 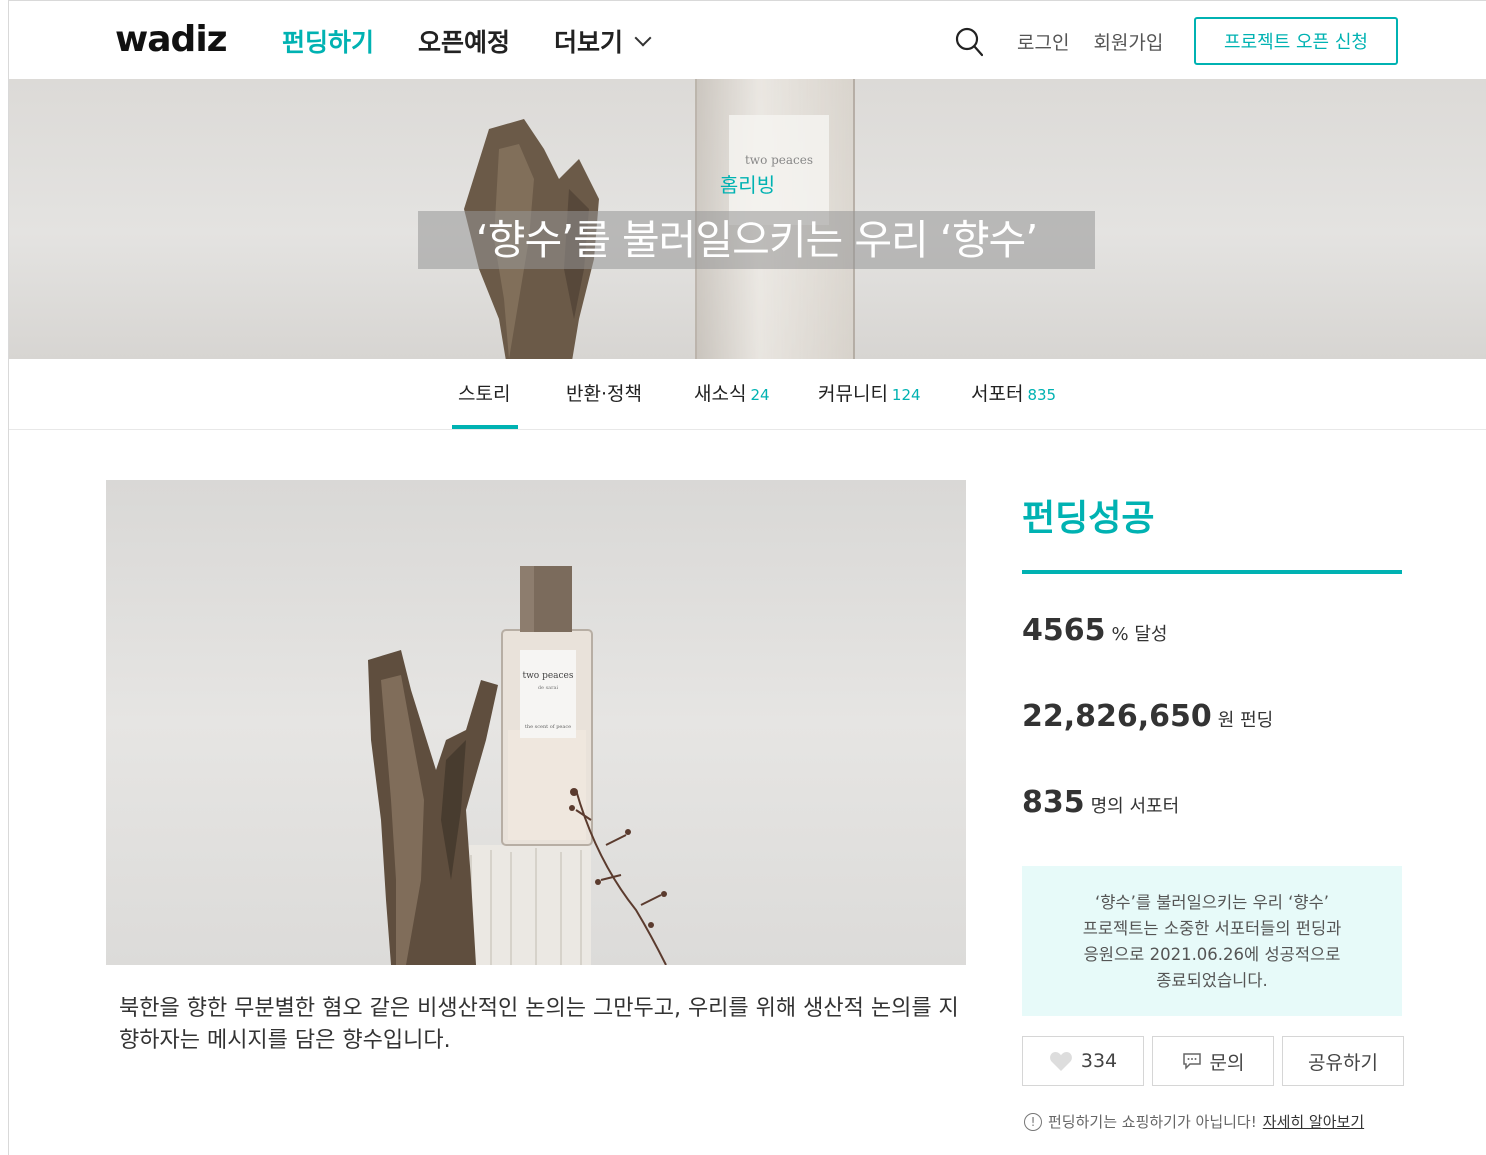 I want to click on notice-line: 프로젝트는 소중한 서포터들의 펀딩과, so click(x=1212, y=928).